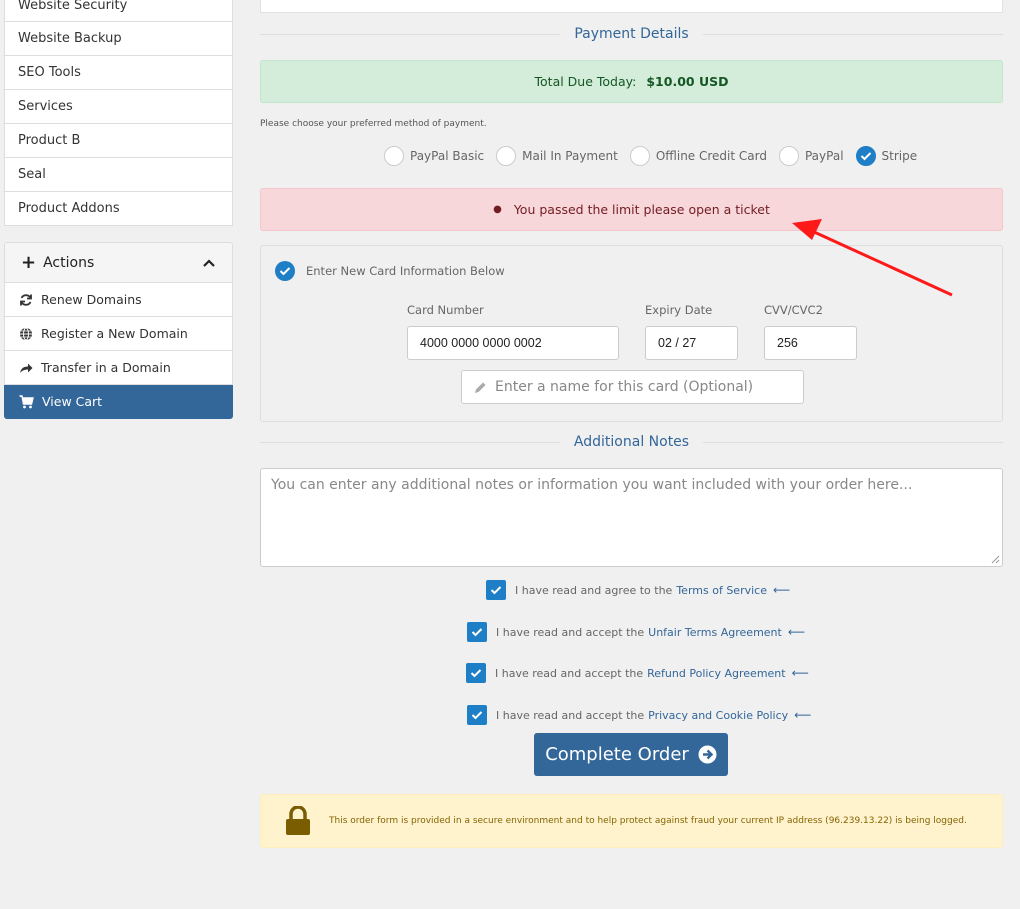  What do you see at coordinates (624, 387) in the screenshot?
I see `card-name-placeholder: Enter a name for this card (Optional)` at bounding box center [624, 387].